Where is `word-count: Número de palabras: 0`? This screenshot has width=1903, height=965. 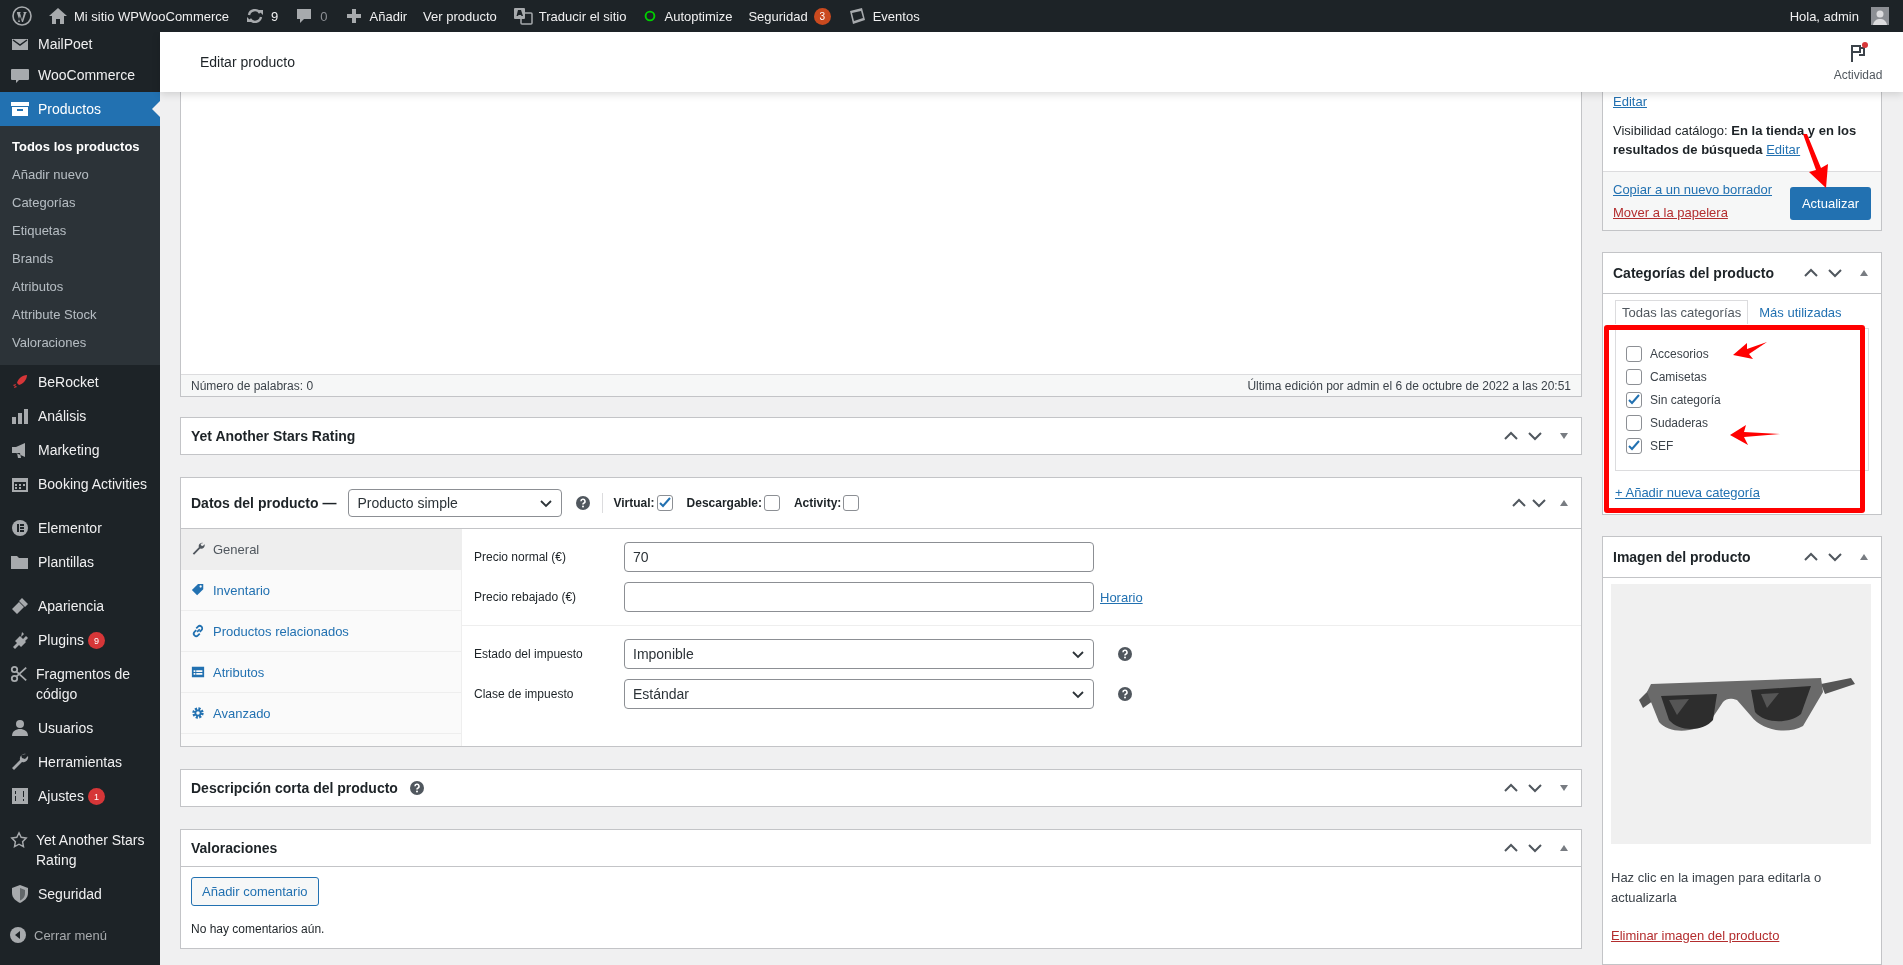
word-count: Número de palabras: 0 is located at coordinates (252, 385).